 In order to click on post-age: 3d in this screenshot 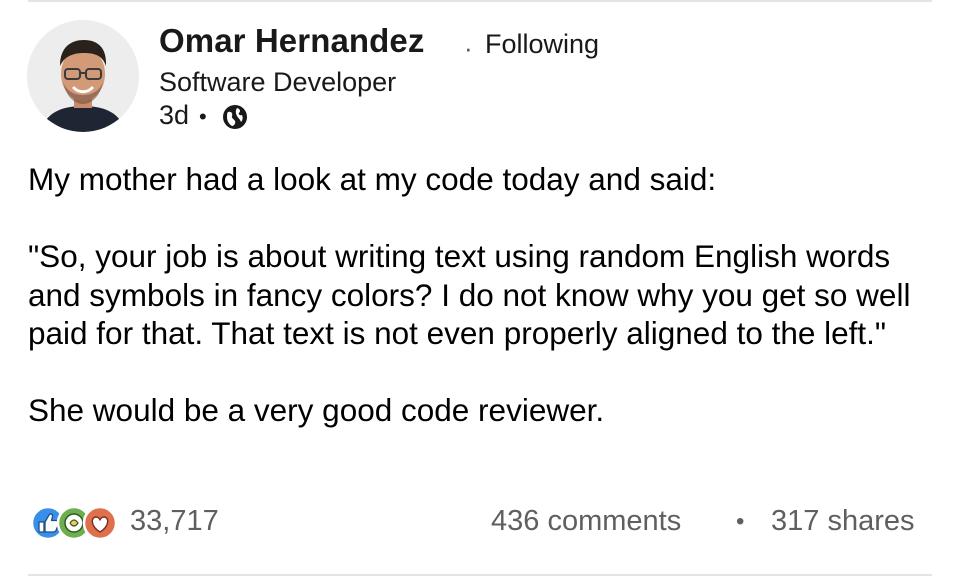, I will do `click(174, 115)`.